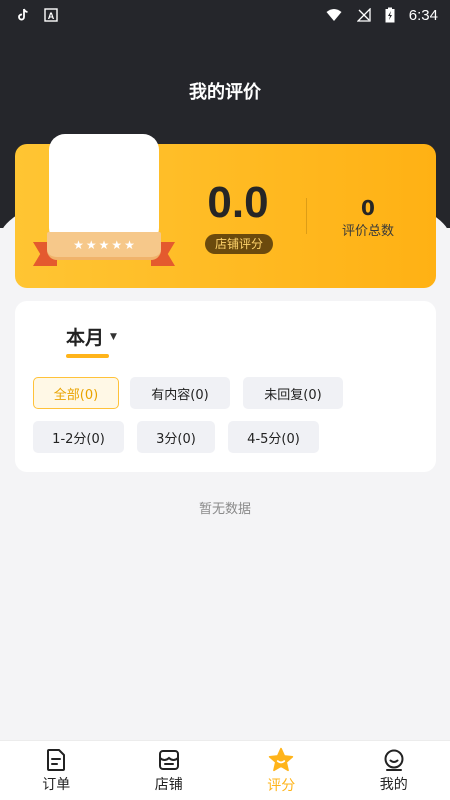  I want to click on nav-shop-label: 店铺, so click(168, 784).